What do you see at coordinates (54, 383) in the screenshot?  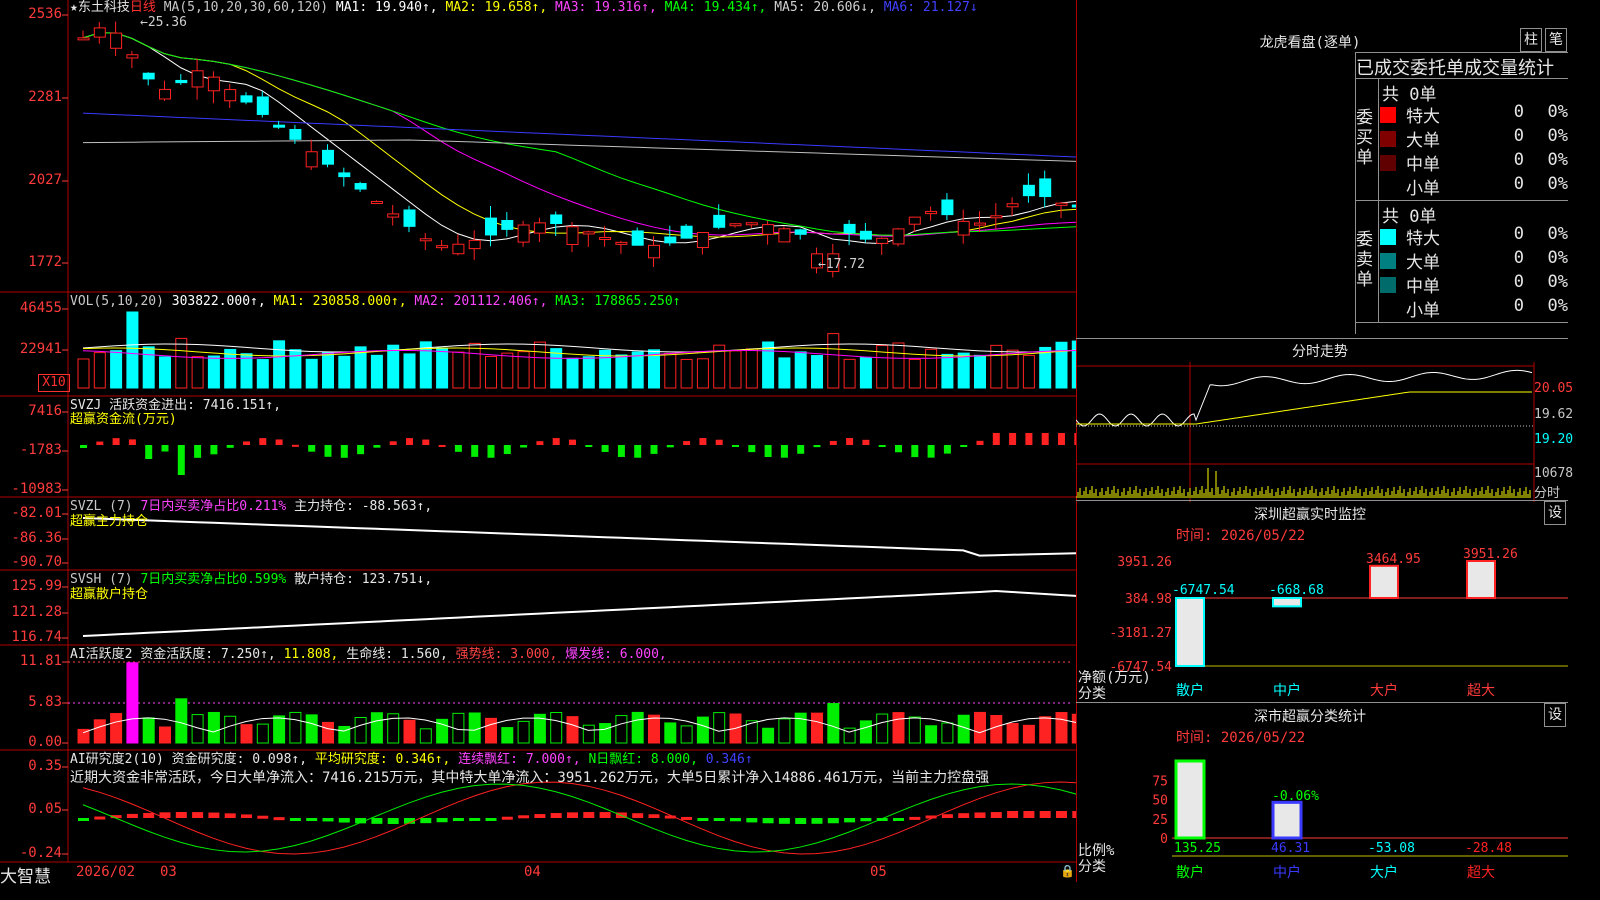 I see `vol-unit-badge: X10` at bounding box center [54, 383].